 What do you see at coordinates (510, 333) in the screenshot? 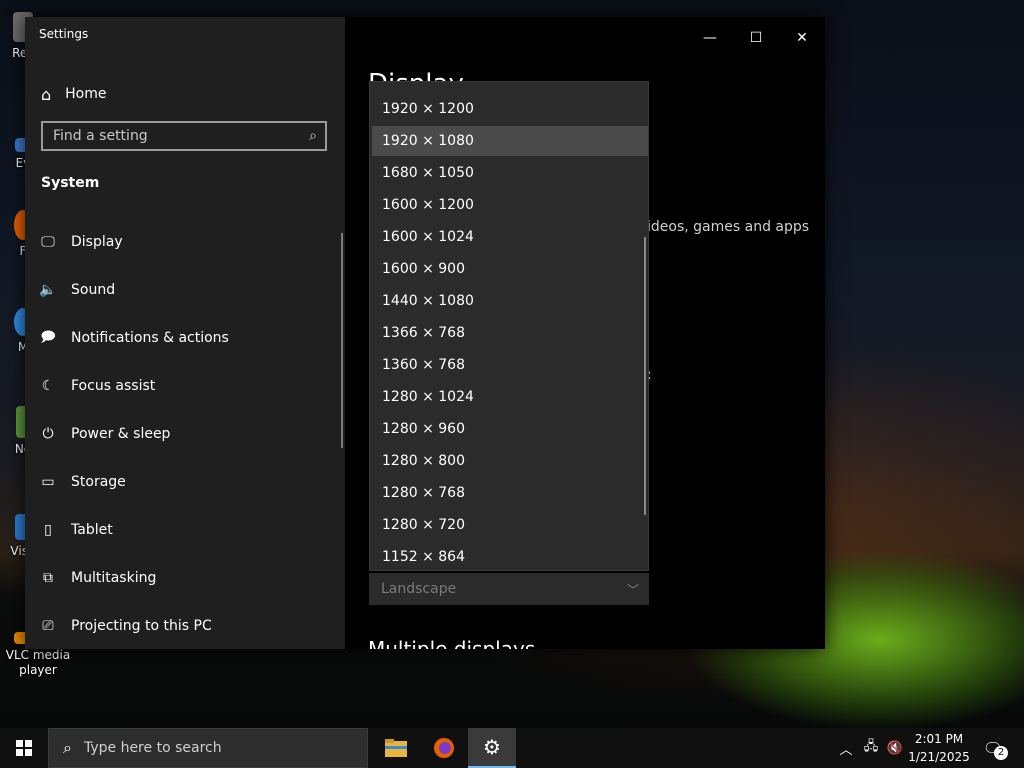
I see `resolution-option: 1366 × 768` at bounding box center [510, 333].